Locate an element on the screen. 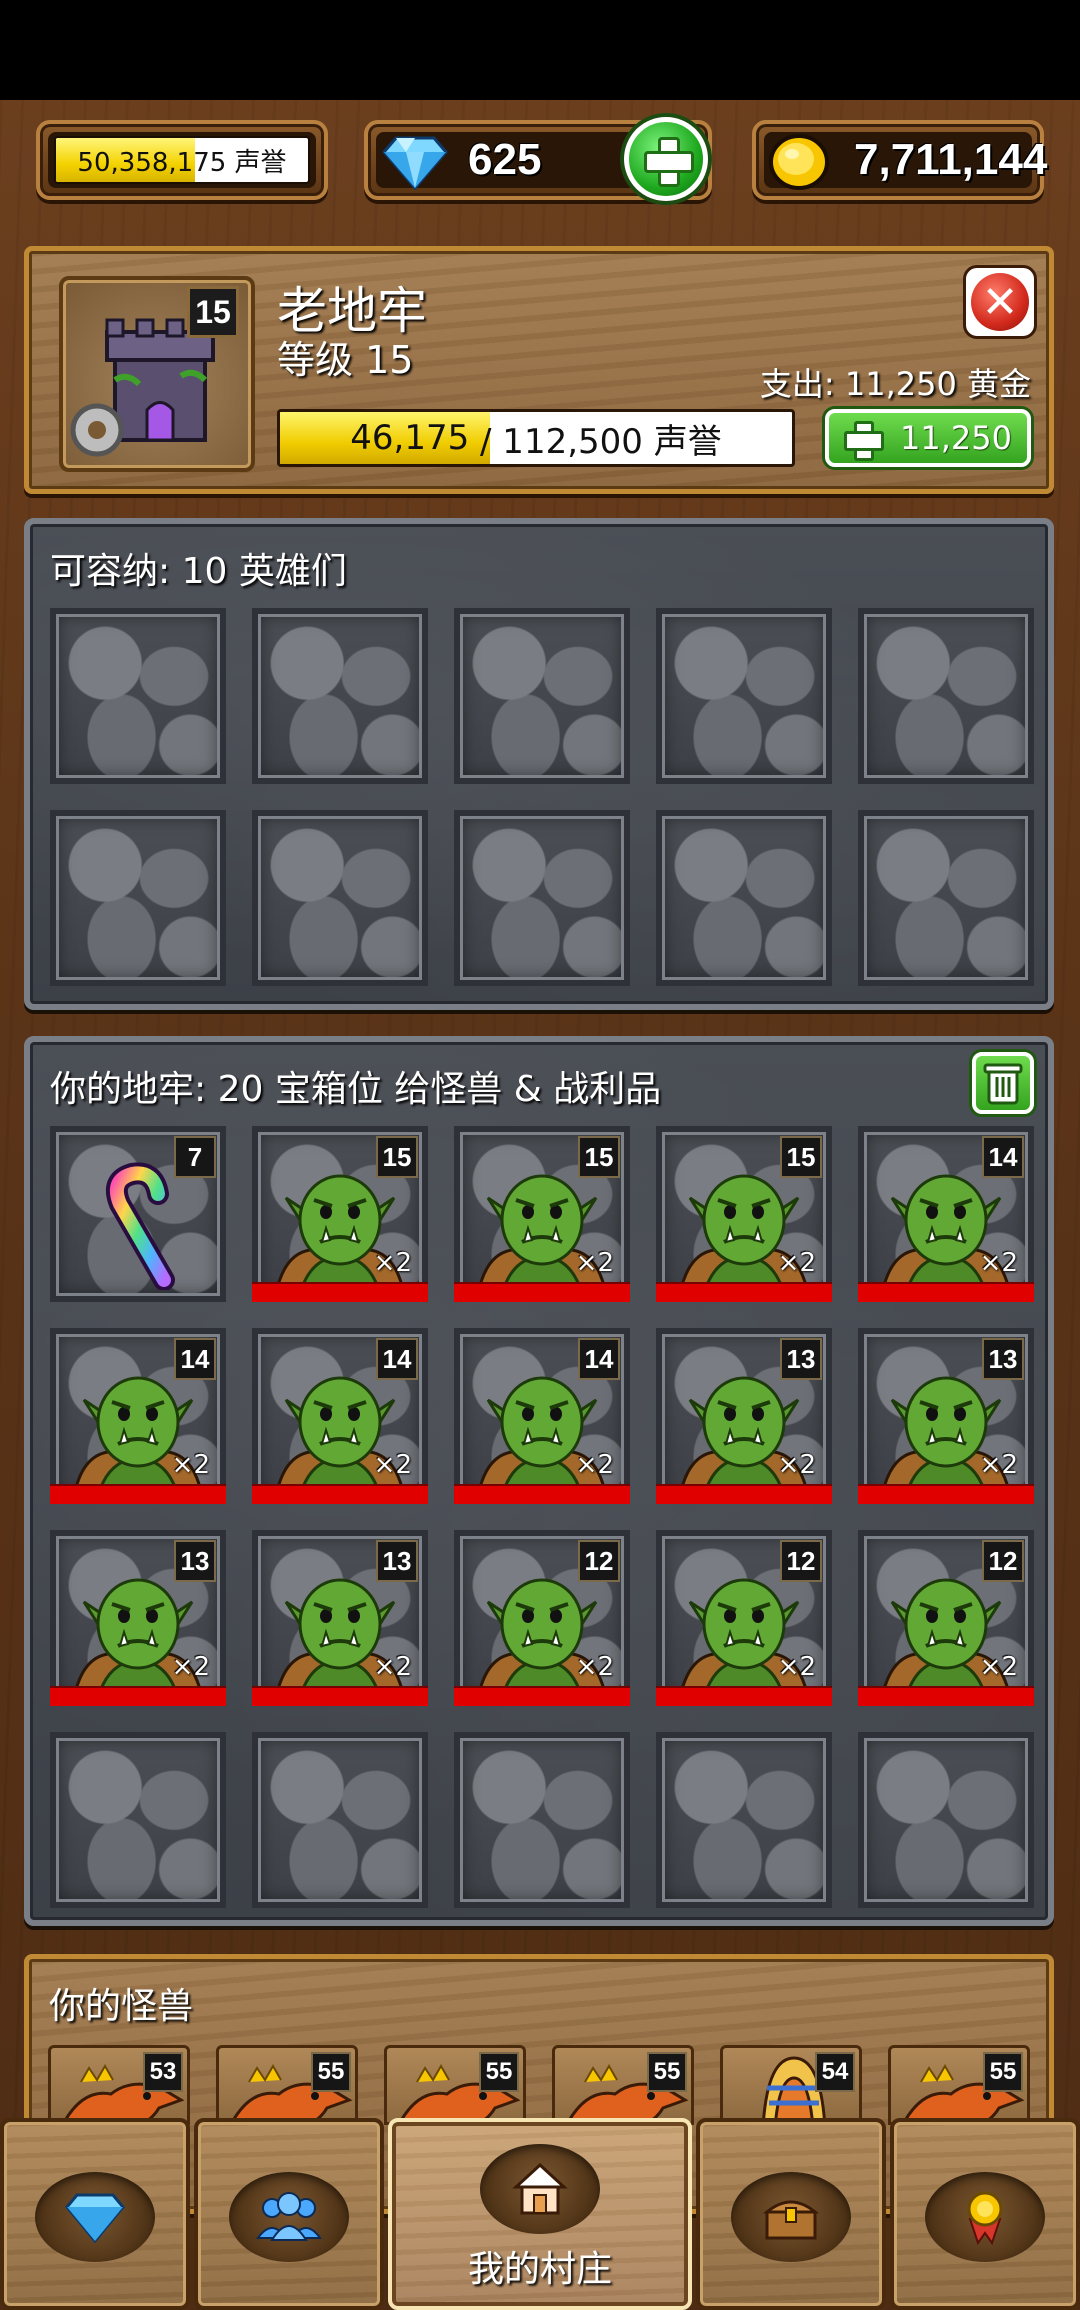  nav-village-label: 我的村庄 is located at coordinates (539, 2269).